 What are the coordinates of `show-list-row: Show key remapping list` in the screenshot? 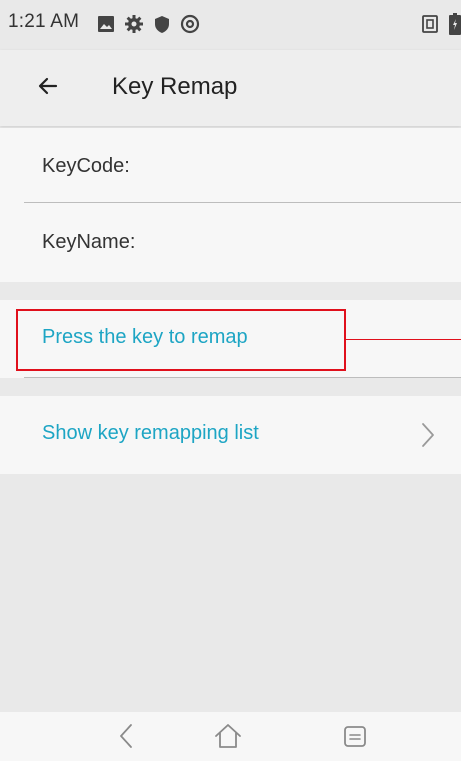 It's located at (230, 435).